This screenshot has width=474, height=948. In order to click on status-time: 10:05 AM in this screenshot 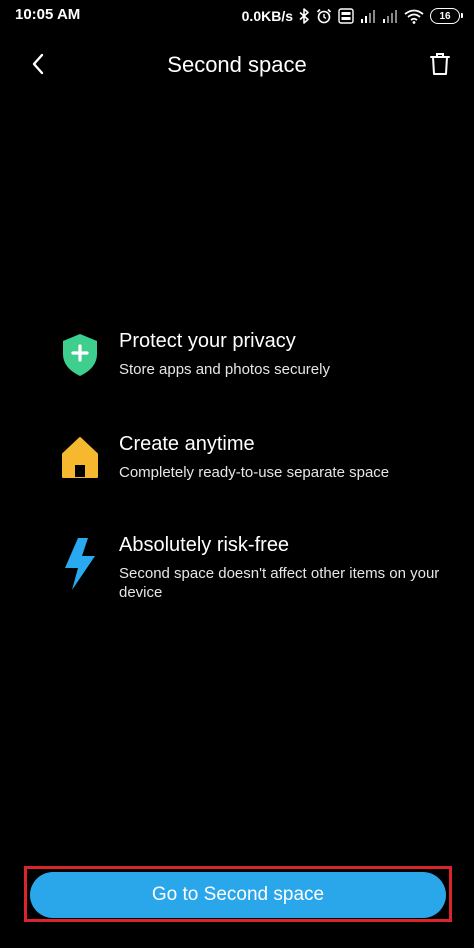, I will do `click(48, 14)`.